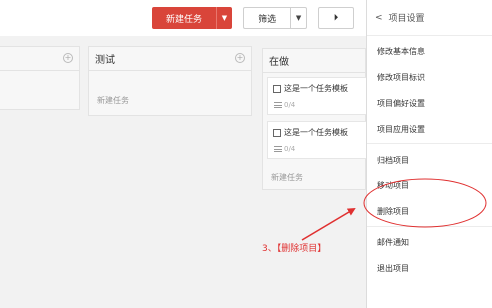  I want to click on menu-item-preferences: 项目偏好设置, so click(401, 103).